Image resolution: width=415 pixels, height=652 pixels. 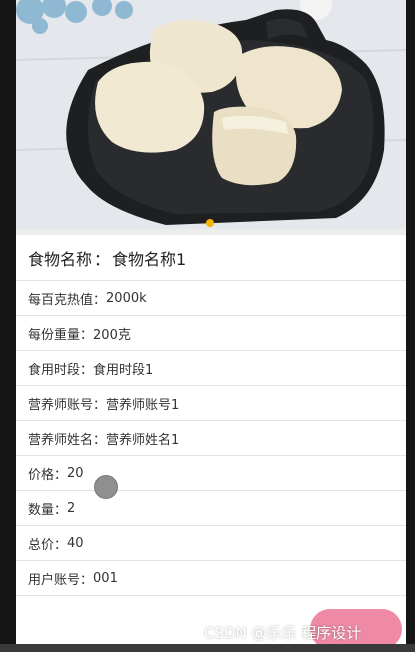 What do you see at coordinates (75, 473) in the screenshot?
I see `field-value: 20` at bounding box center [75, 473].